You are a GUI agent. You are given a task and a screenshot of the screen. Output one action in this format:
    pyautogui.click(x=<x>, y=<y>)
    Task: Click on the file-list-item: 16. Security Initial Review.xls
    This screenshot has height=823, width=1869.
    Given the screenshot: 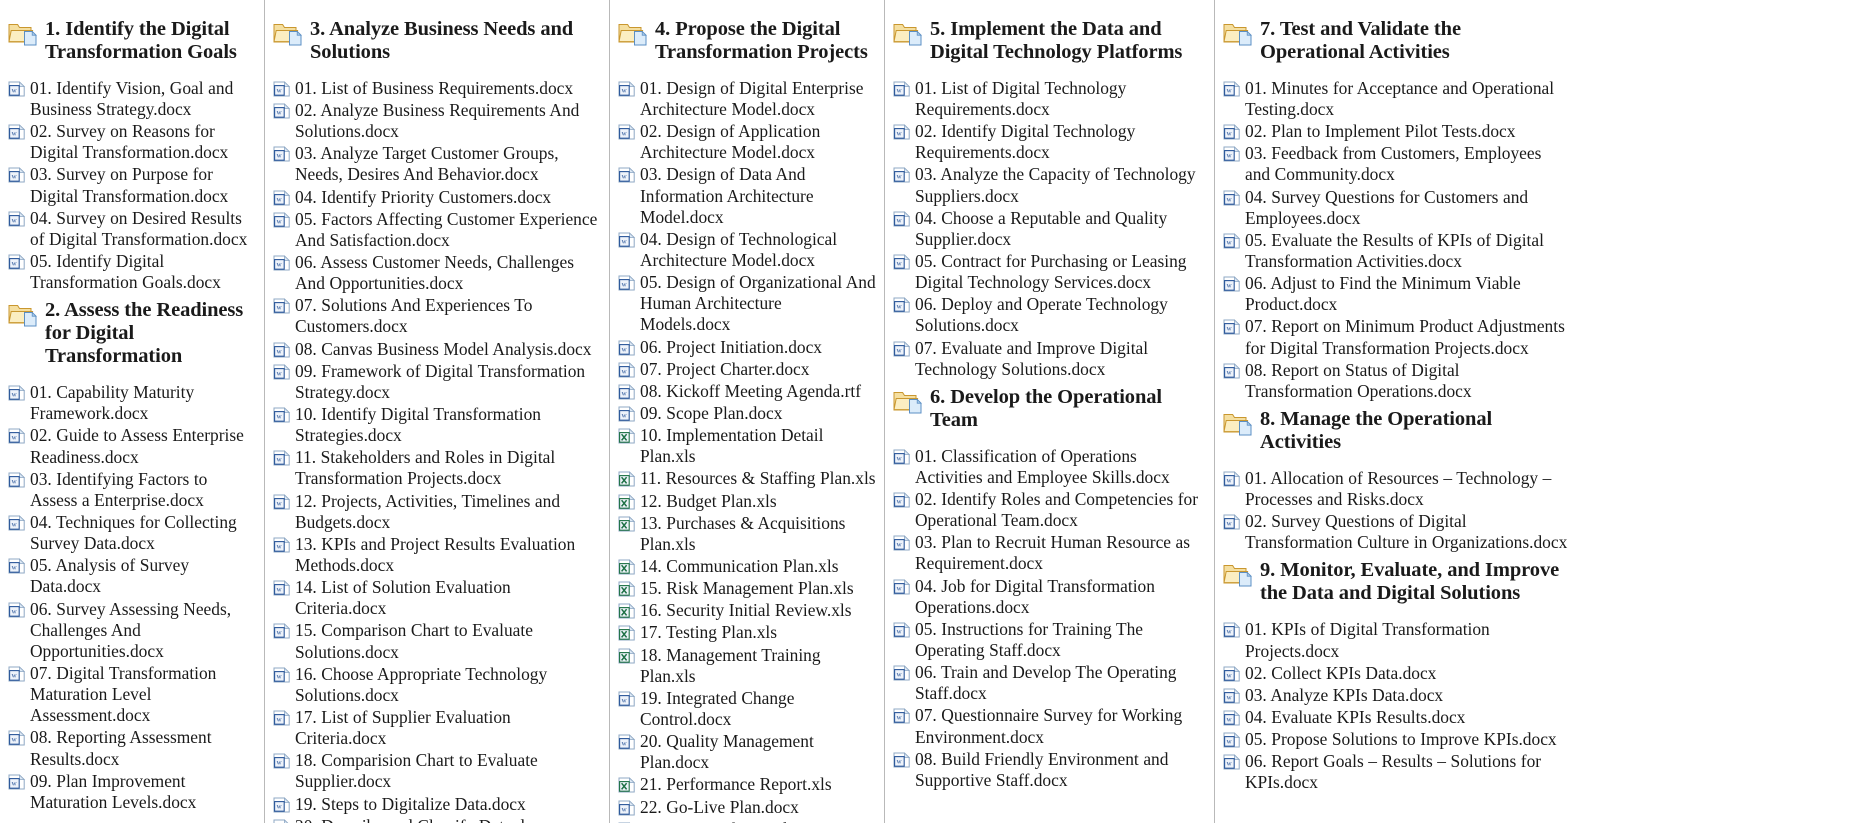 What is the action you would take?
    pyautogui.click(x=747, y=610)
    